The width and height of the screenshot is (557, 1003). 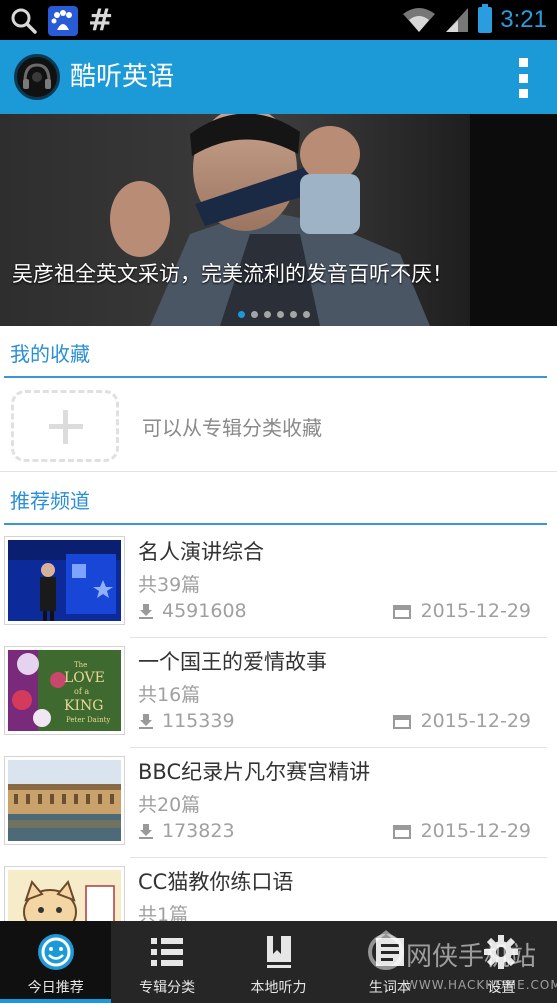 I want to click on thumb-text: LOVE, so click(x=84, y=678).